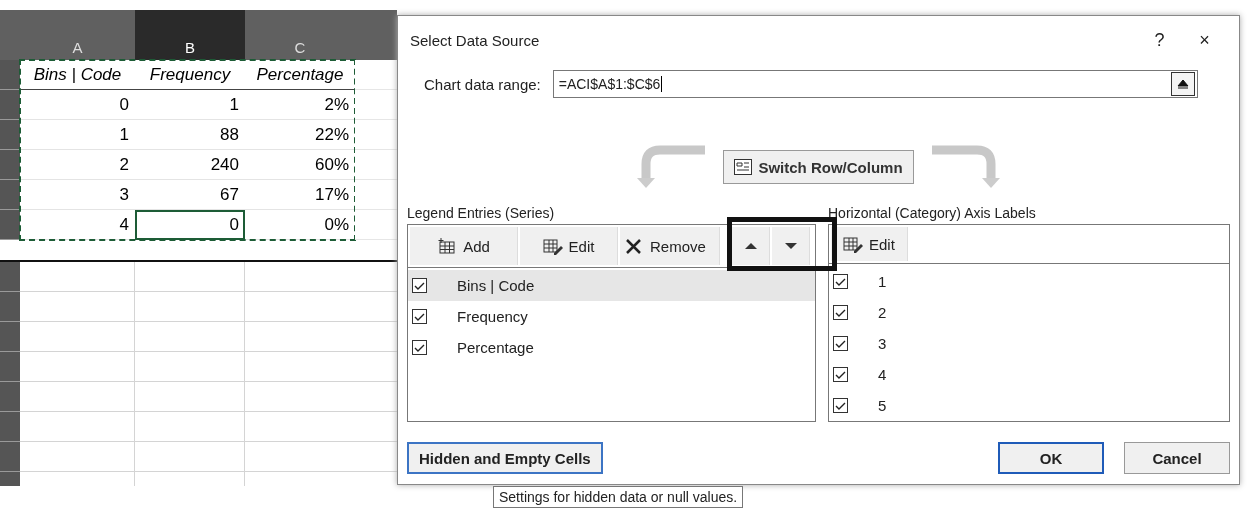 The height and width of the screenshot is (508, 1259). What do you see at coordinates (611, 347) in the screenshot?
I see `list-item: Percentage` at bounding box center [611, 347].